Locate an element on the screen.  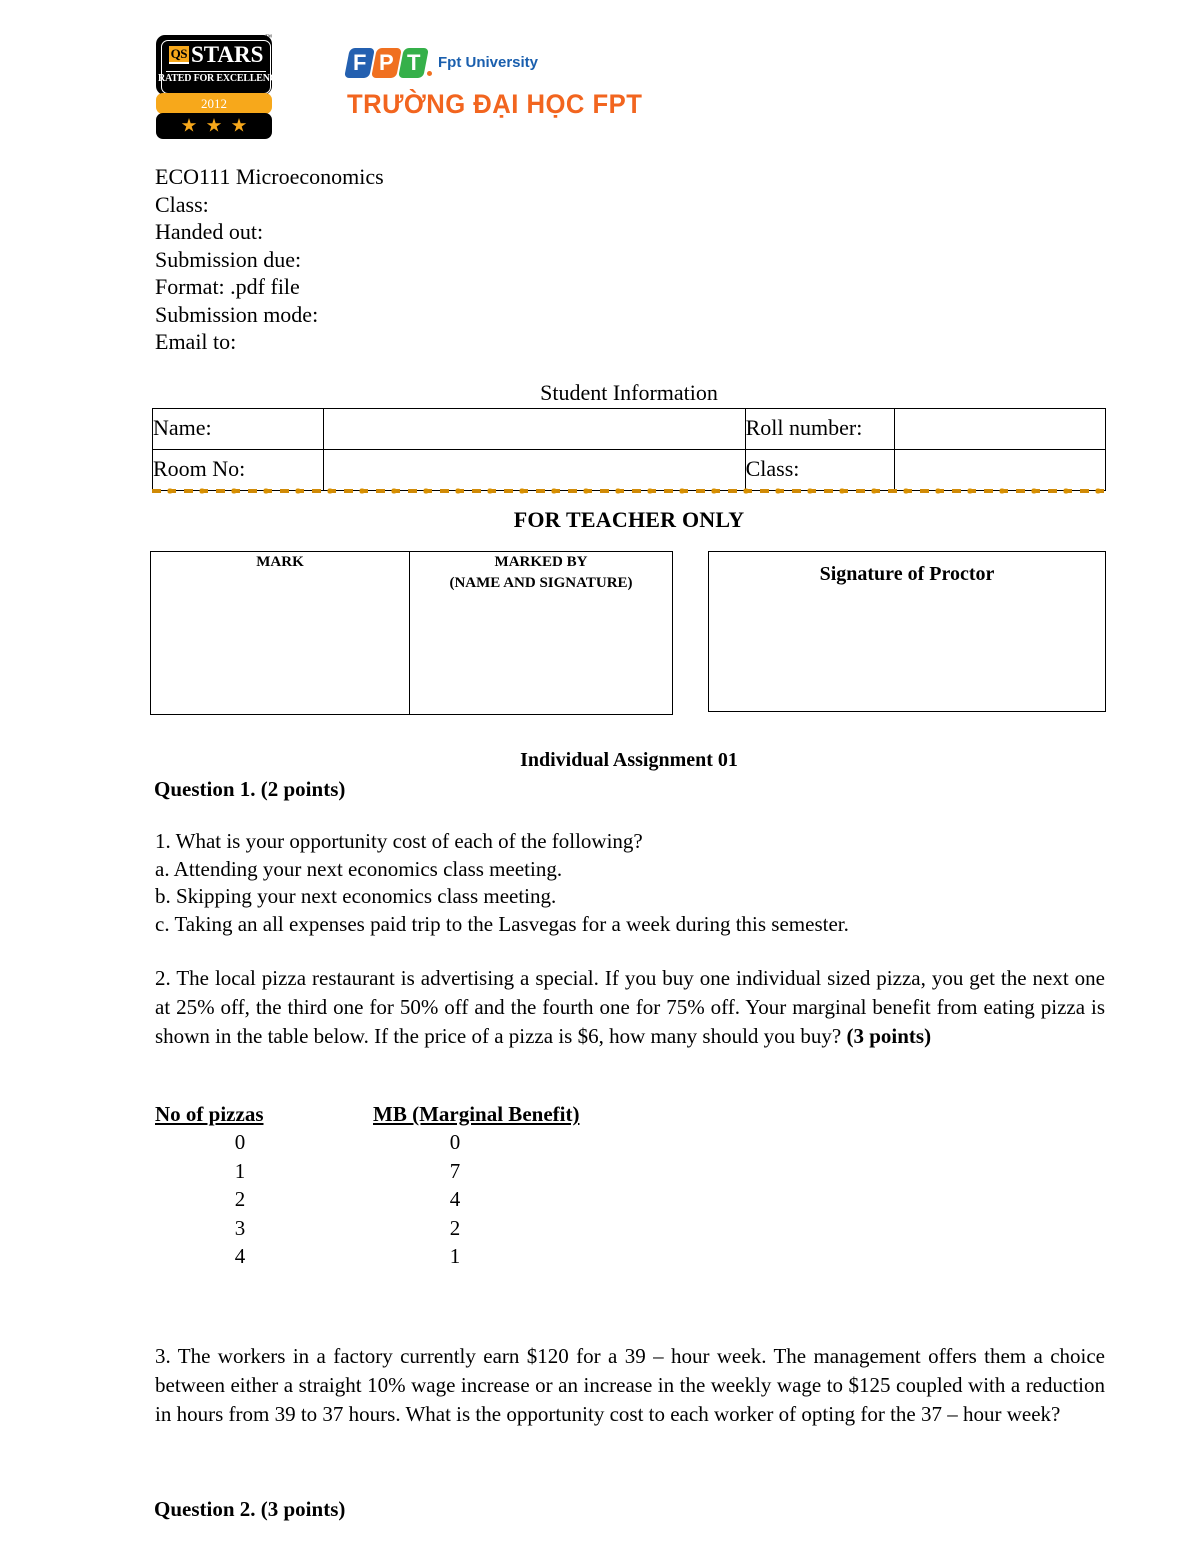
qs-badge-stars-row is located at coordinates (214, 126).